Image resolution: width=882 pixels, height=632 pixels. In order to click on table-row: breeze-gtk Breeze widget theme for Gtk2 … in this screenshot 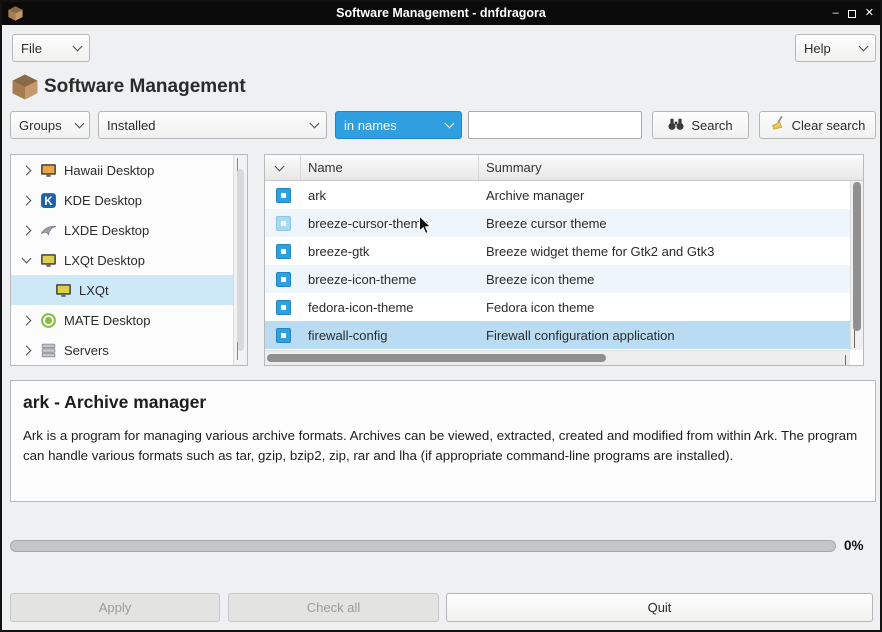, I will do `click(564, 251)`.